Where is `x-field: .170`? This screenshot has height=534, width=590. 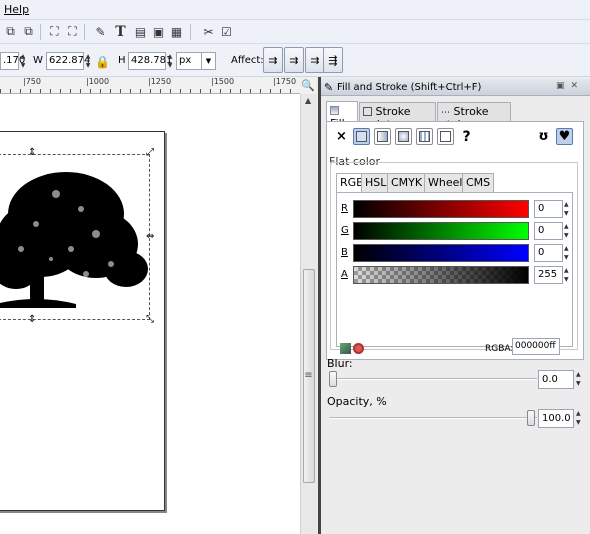 x-field: .170 is located at coordinates (12, 61).